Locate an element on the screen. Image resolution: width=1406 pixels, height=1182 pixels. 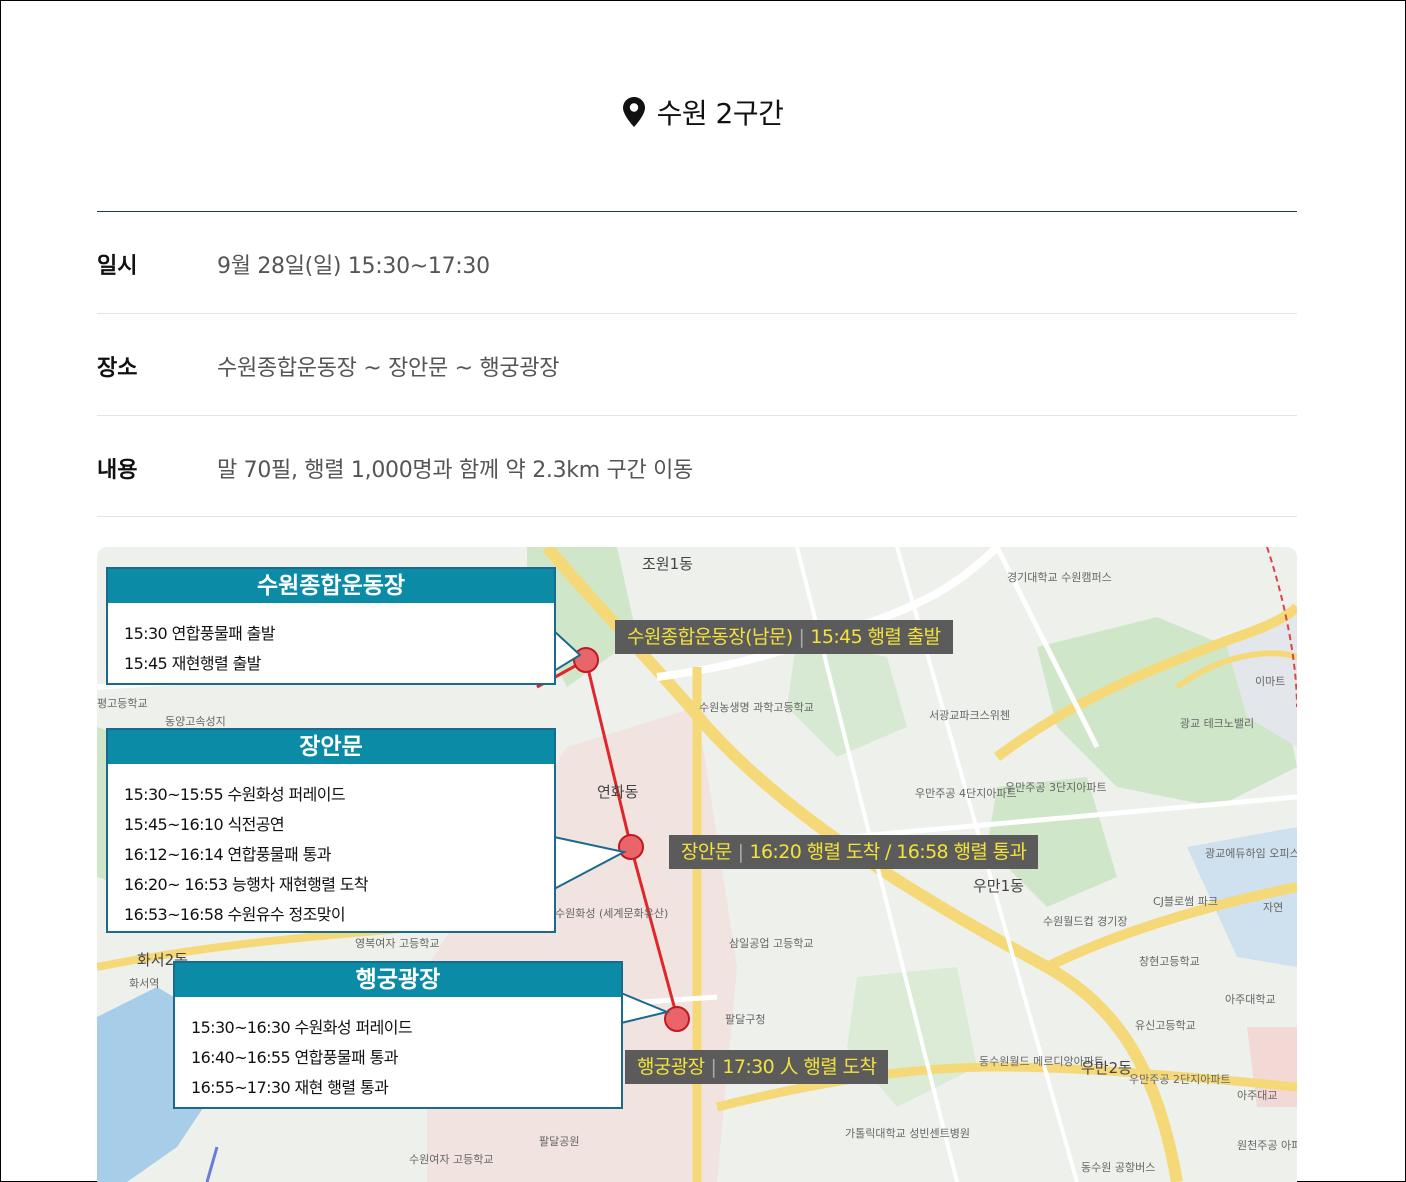
map-label: 조원1동 is located at coordinates (667, 564).